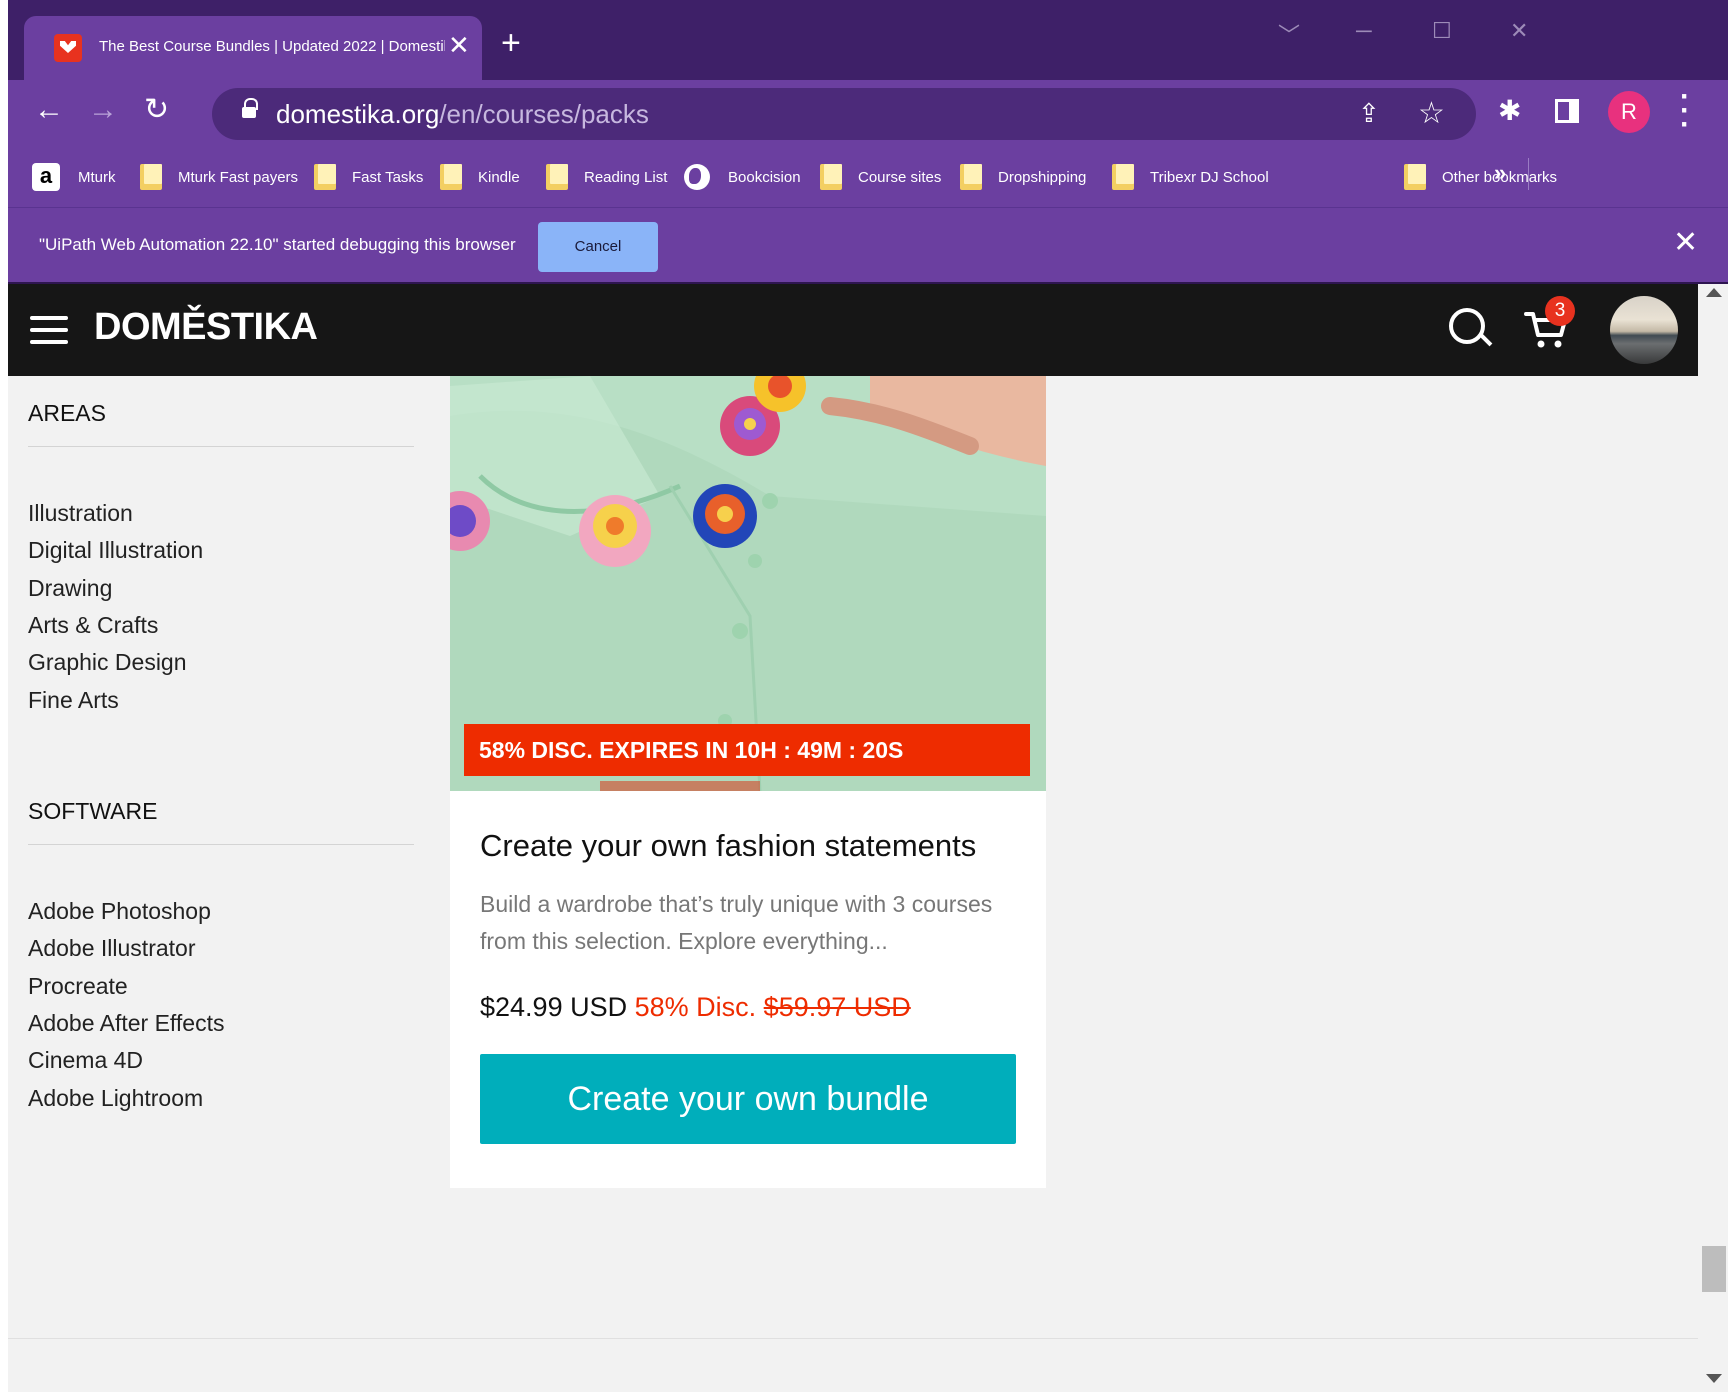 The image size is (1736, 1398). What do you see at coordinates (1644, 330) in the screenshot?
I see `user-avatar` at bounding box center [1644, 330].